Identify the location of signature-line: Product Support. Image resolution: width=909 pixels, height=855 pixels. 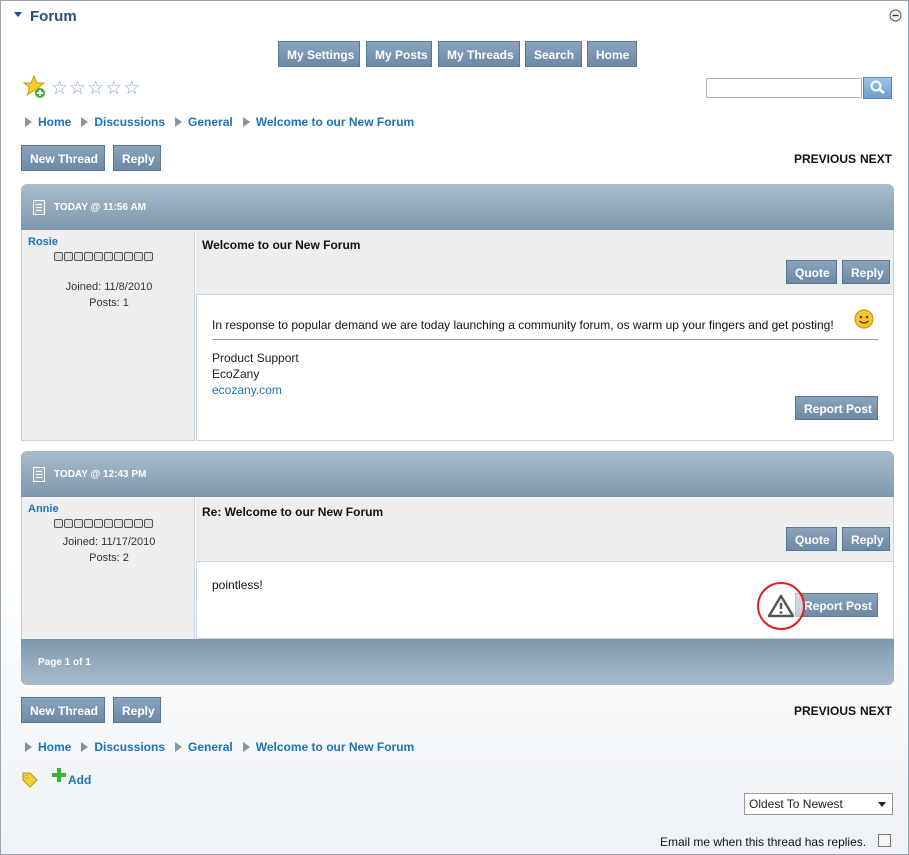
(255, 358).